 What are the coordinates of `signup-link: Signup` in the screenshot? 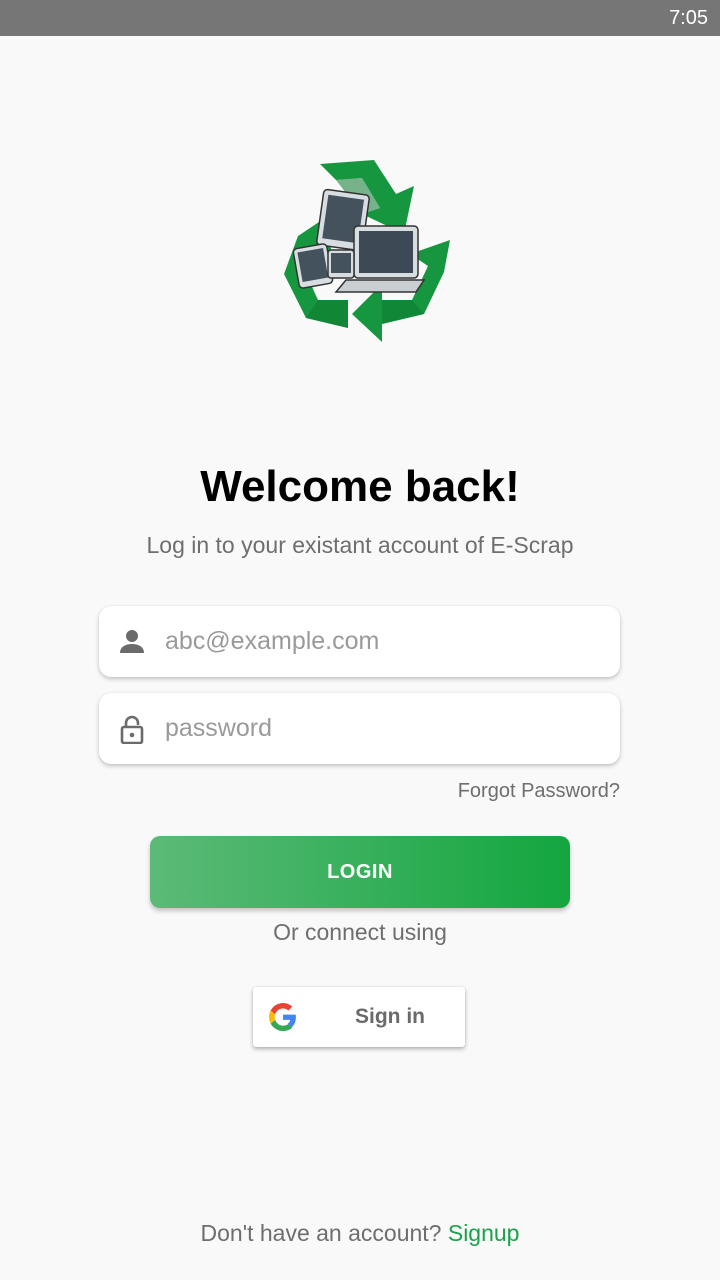 It's located at (484, 1233).